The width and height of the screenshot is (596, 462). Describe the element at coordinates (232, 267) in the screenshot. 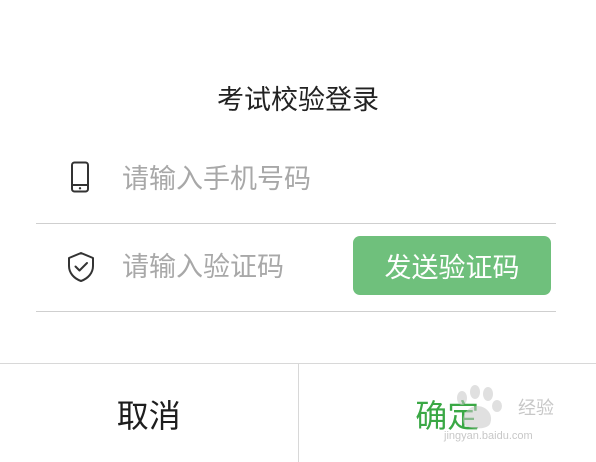

I see `code-input` at that location.